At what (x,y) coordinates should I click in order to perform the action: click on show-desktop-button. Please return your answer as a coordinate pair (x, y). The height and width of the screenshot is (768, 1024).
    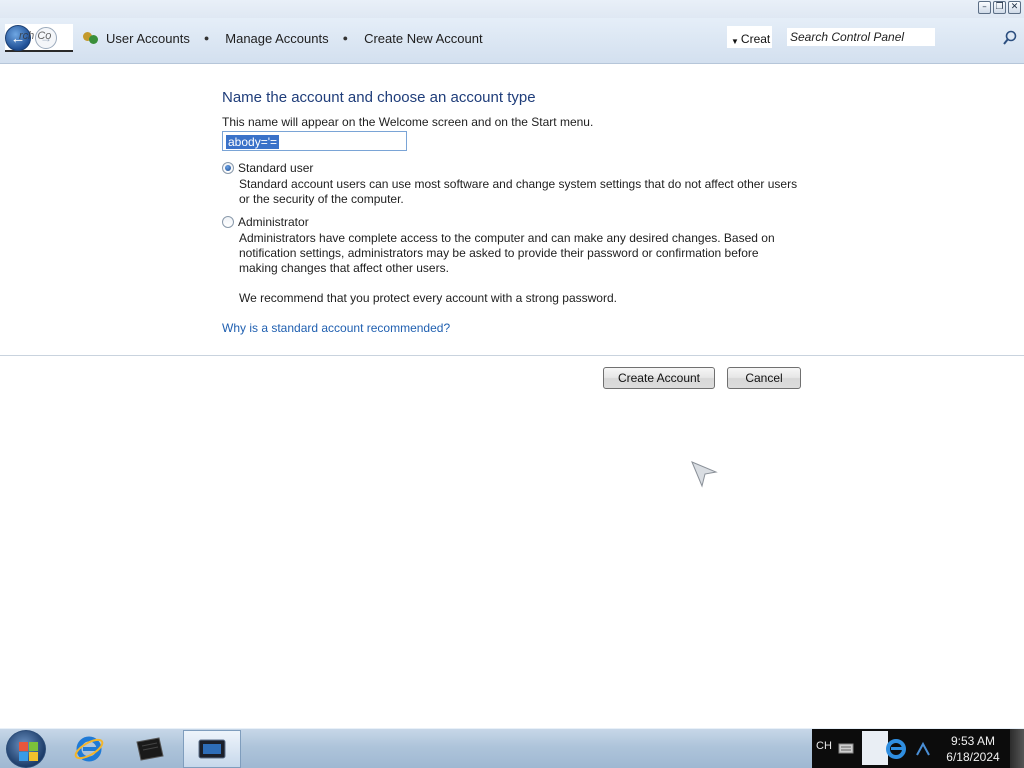
    Looking at the image, I should click on (1017, 748).